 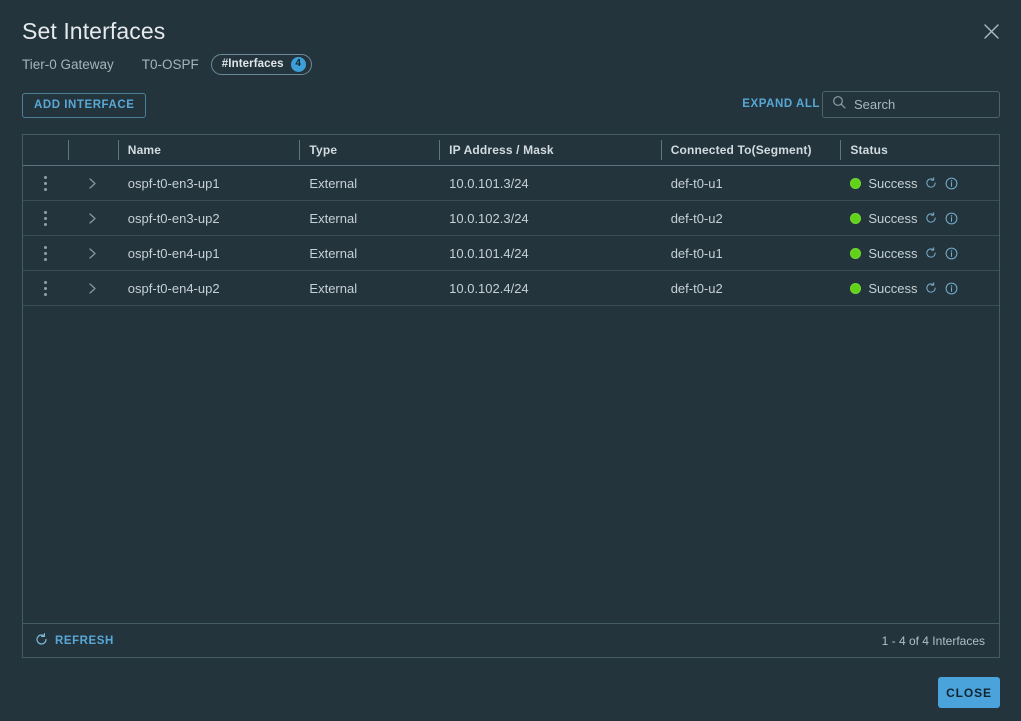 I want to click on search-input, so click(x=933, y=104).